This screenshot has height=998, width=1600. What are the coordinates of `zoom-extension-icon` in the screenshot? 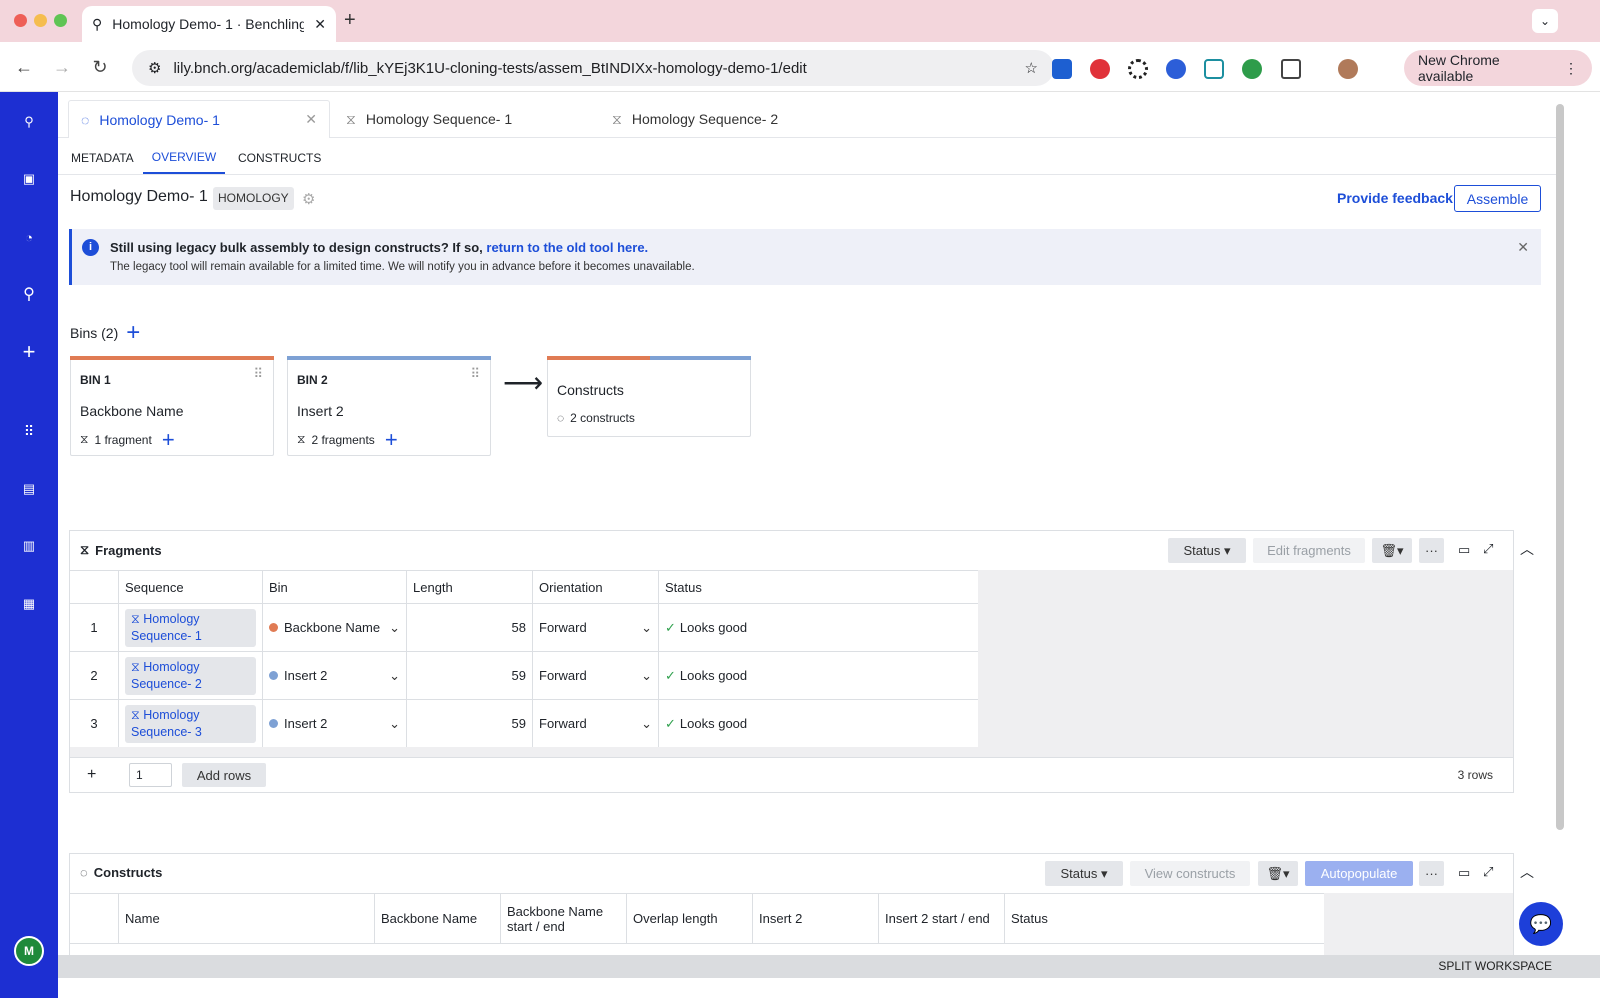 It's located at (1176, 69).